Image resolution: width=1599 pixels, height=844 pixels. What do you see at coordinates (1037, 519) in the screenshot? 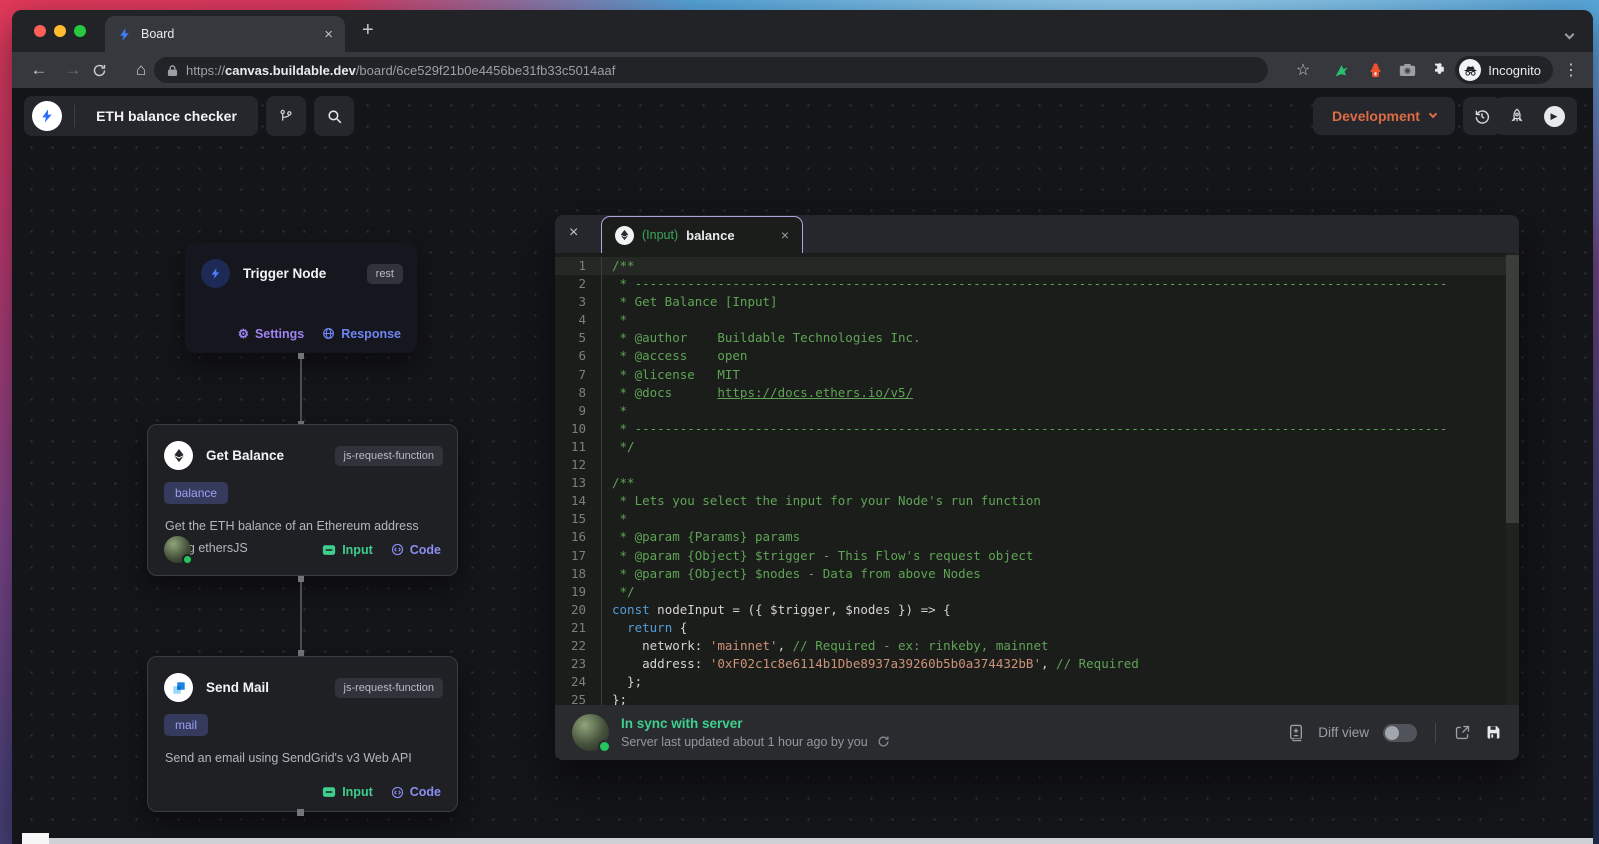
I see `code-line: 15 *` at bounding box center [1037, 519].